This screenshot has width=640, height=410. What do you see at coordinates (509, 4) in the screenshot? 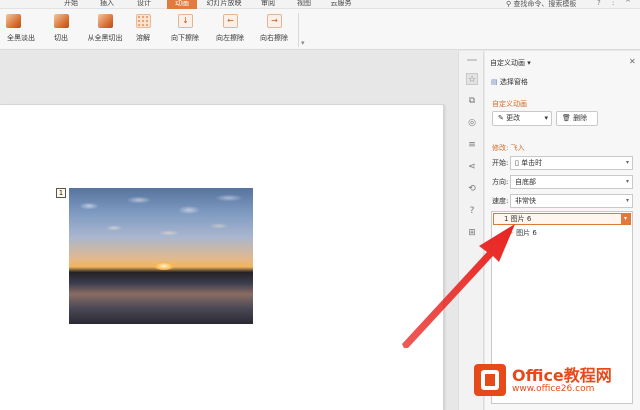
I see `search-icon: ⚲` at bounding box center [509, 4].